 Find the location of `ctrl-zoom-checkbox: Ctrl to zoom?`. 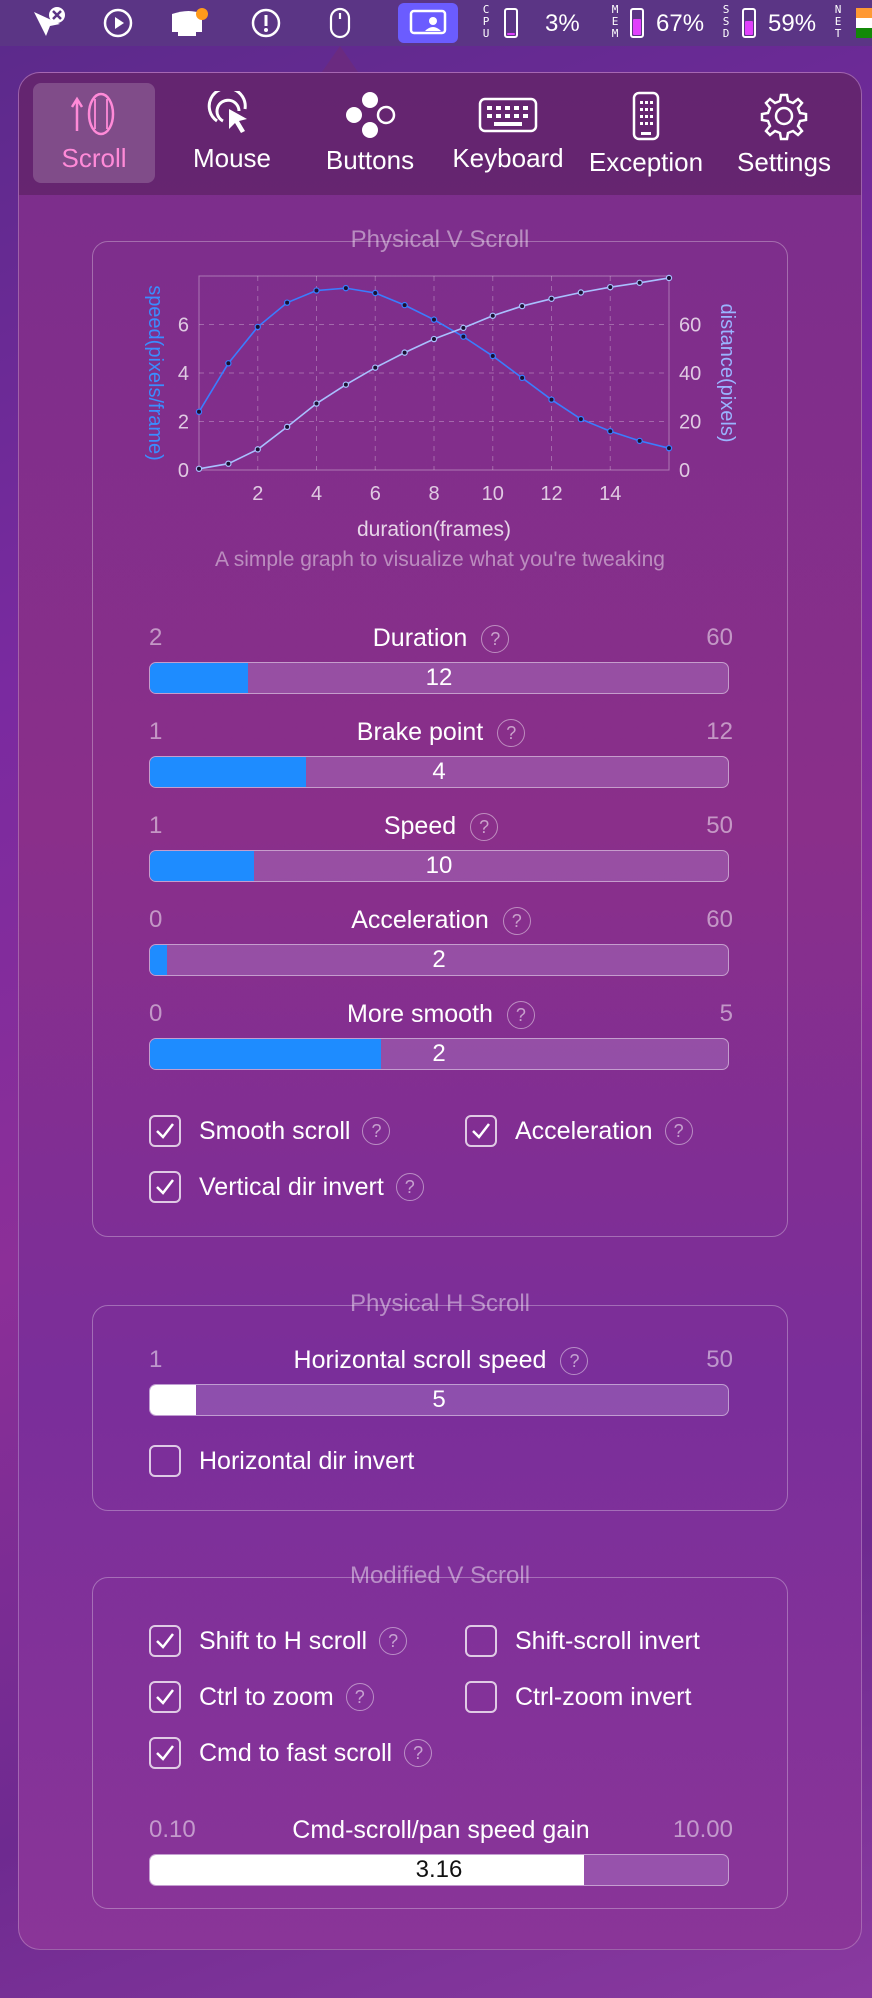

ctrl-zoom-checkbox: Ctrl to zoom? is located at coordinates (261, 1697).